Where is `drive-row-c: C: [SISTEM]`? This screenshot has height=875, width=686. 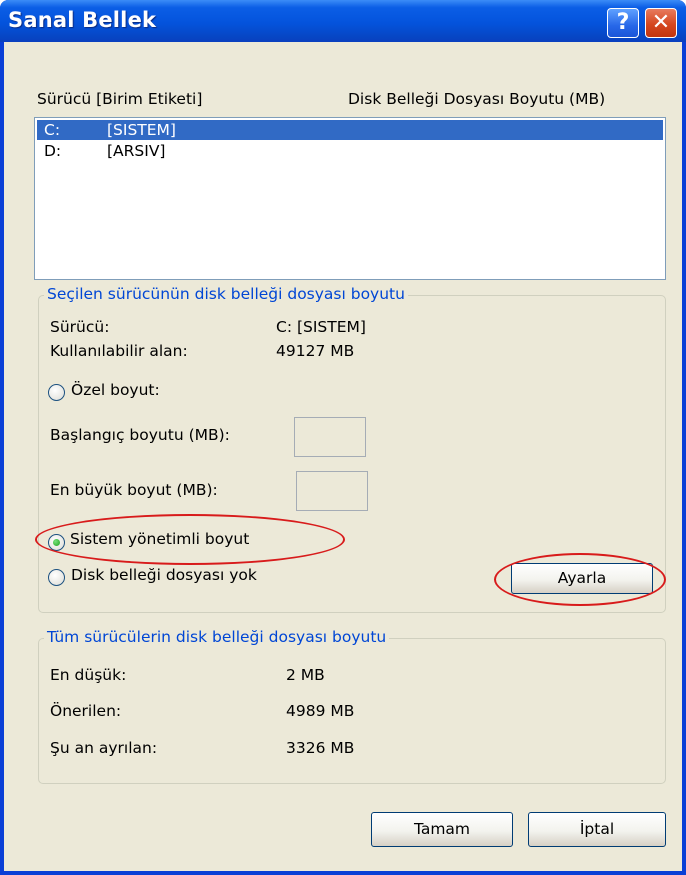 drive-row-c: C: [SISTEM] is located at coordinates (350, 130).